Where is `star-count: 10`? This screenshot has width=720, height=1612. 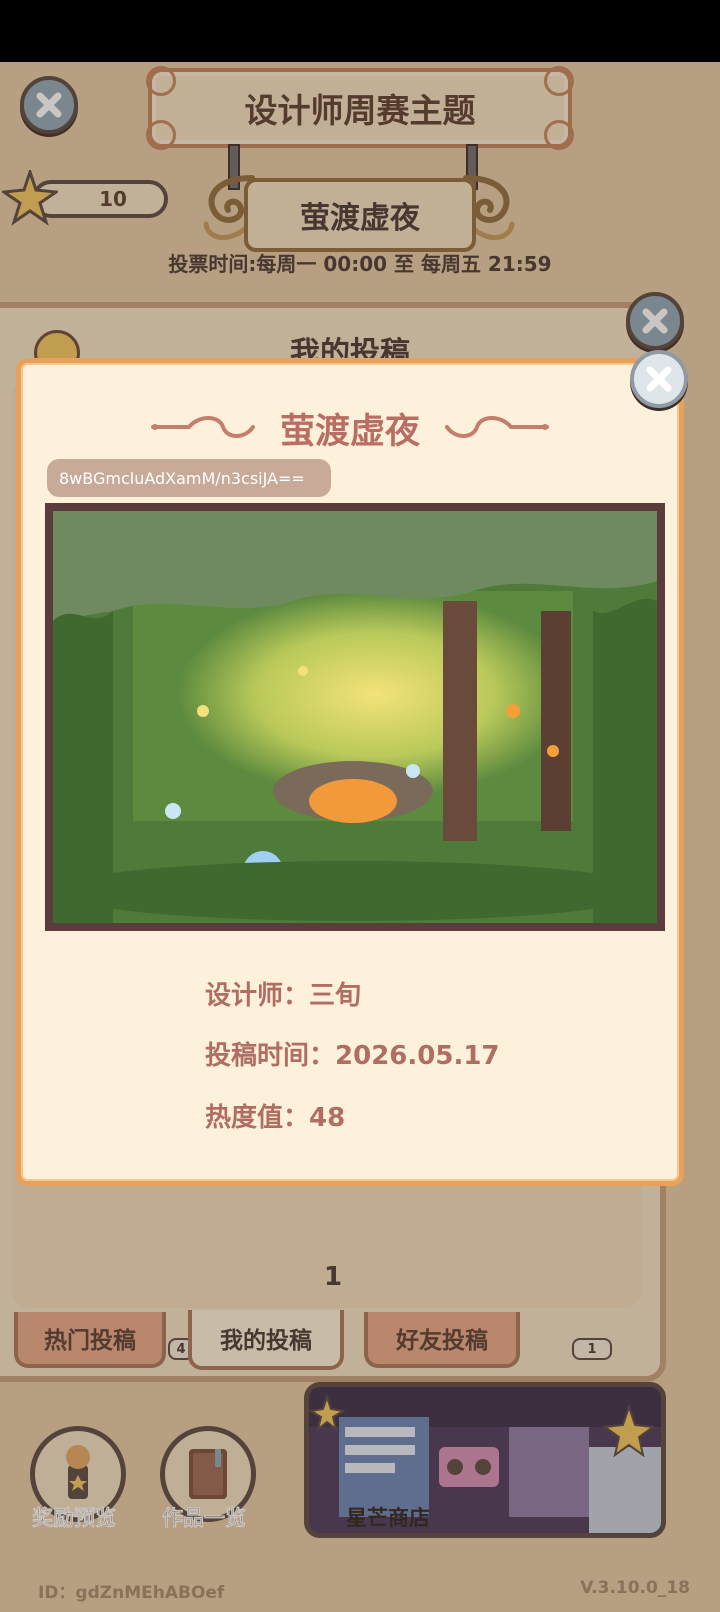 star-count: 10 is located at coordinates (113, 199).